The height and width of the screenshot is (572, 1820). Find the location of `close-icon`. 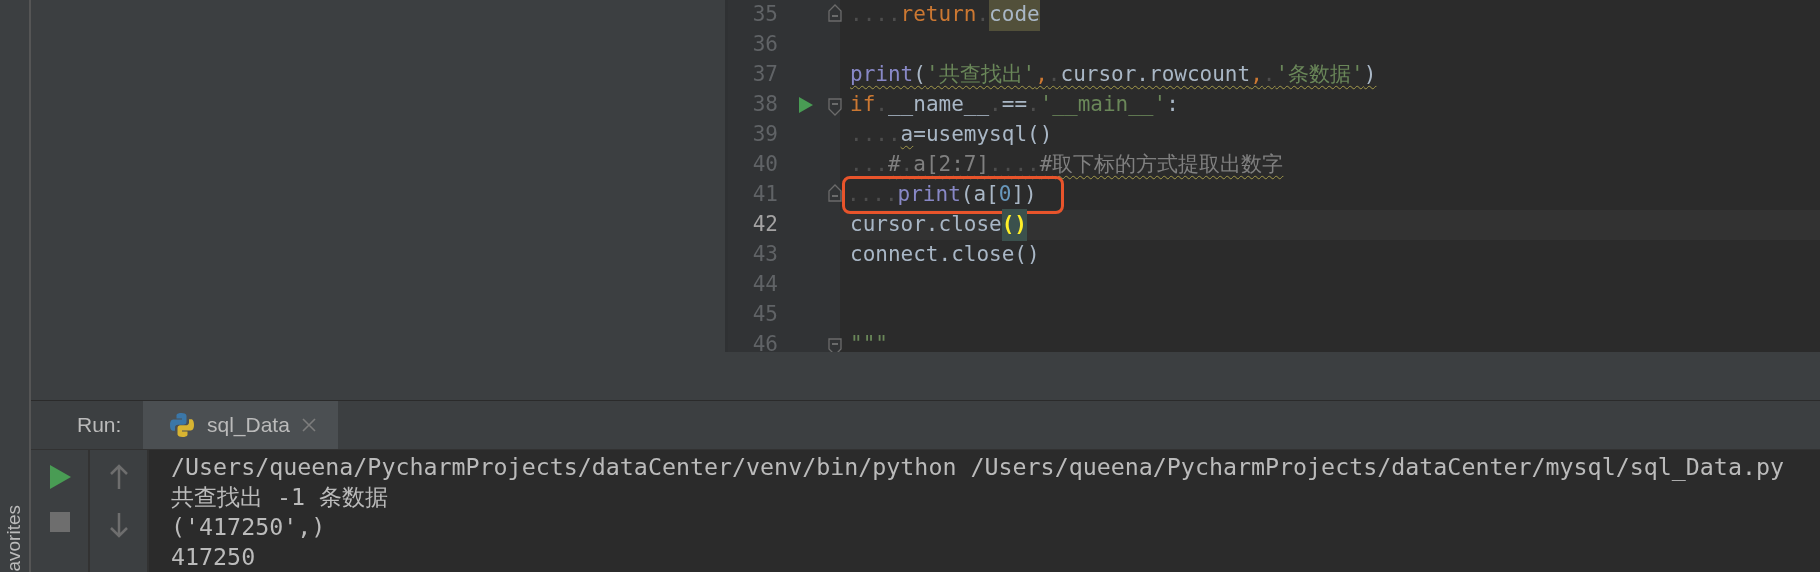

close-icon is located at coordinates (308, 425).